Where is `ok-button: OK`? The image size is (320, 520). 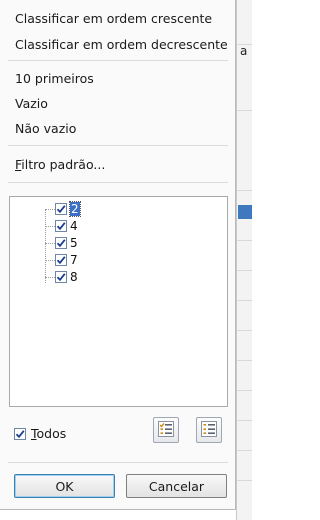 ok-button: OK is located at coordinates (64, 486).